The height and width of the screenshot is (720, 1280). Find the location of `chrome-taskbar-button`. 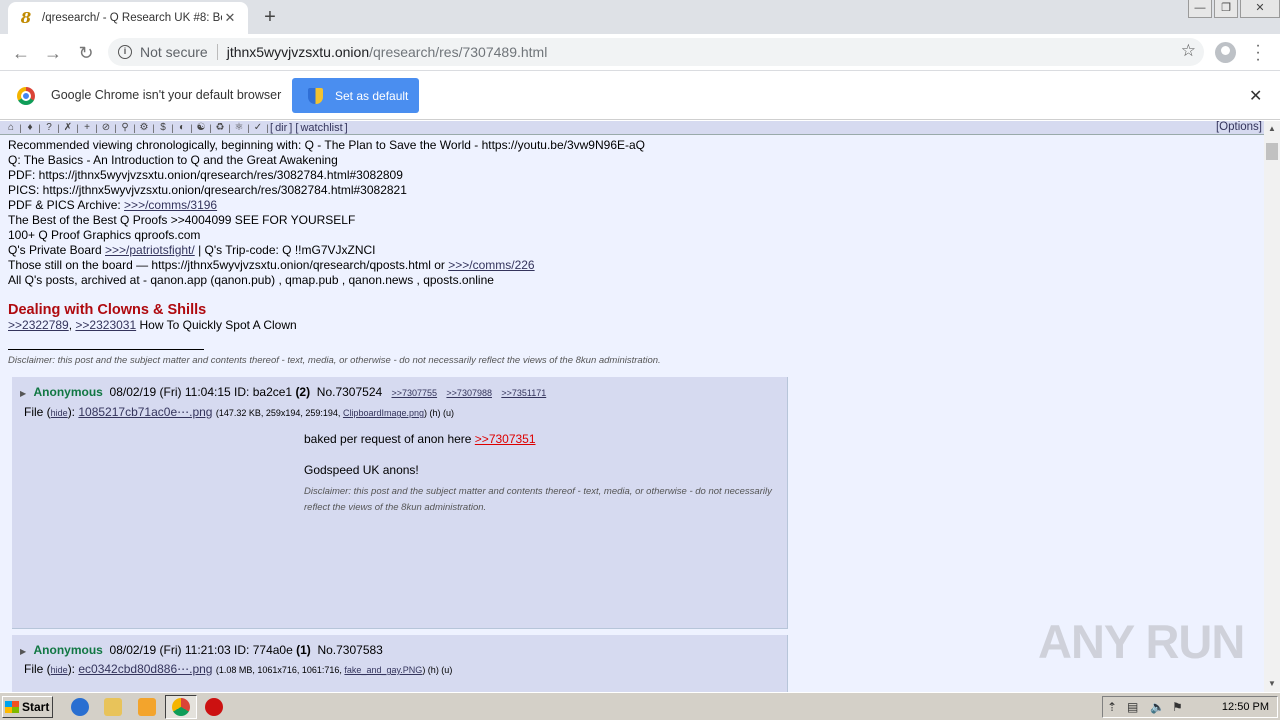

chrome-taskbar-button is located at coordinates (181, 707).